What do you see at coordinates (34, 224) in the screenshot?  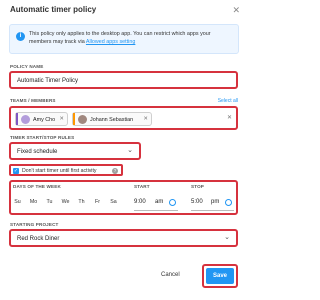 I see `starting-project-label: STARTING PROJECT` at bounding box center [34, 224].